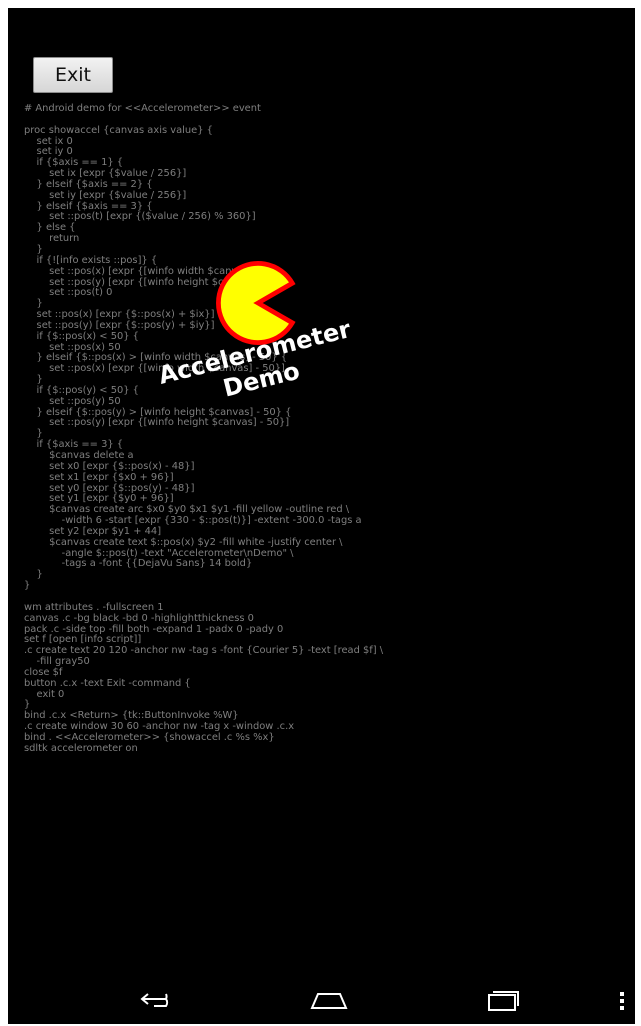 This screenshot has width=641, height=1026. What do you see at coordinates (48, 152) in the screenshot?
I see `script-line: set iy 0` at bounding box center [48, 152].